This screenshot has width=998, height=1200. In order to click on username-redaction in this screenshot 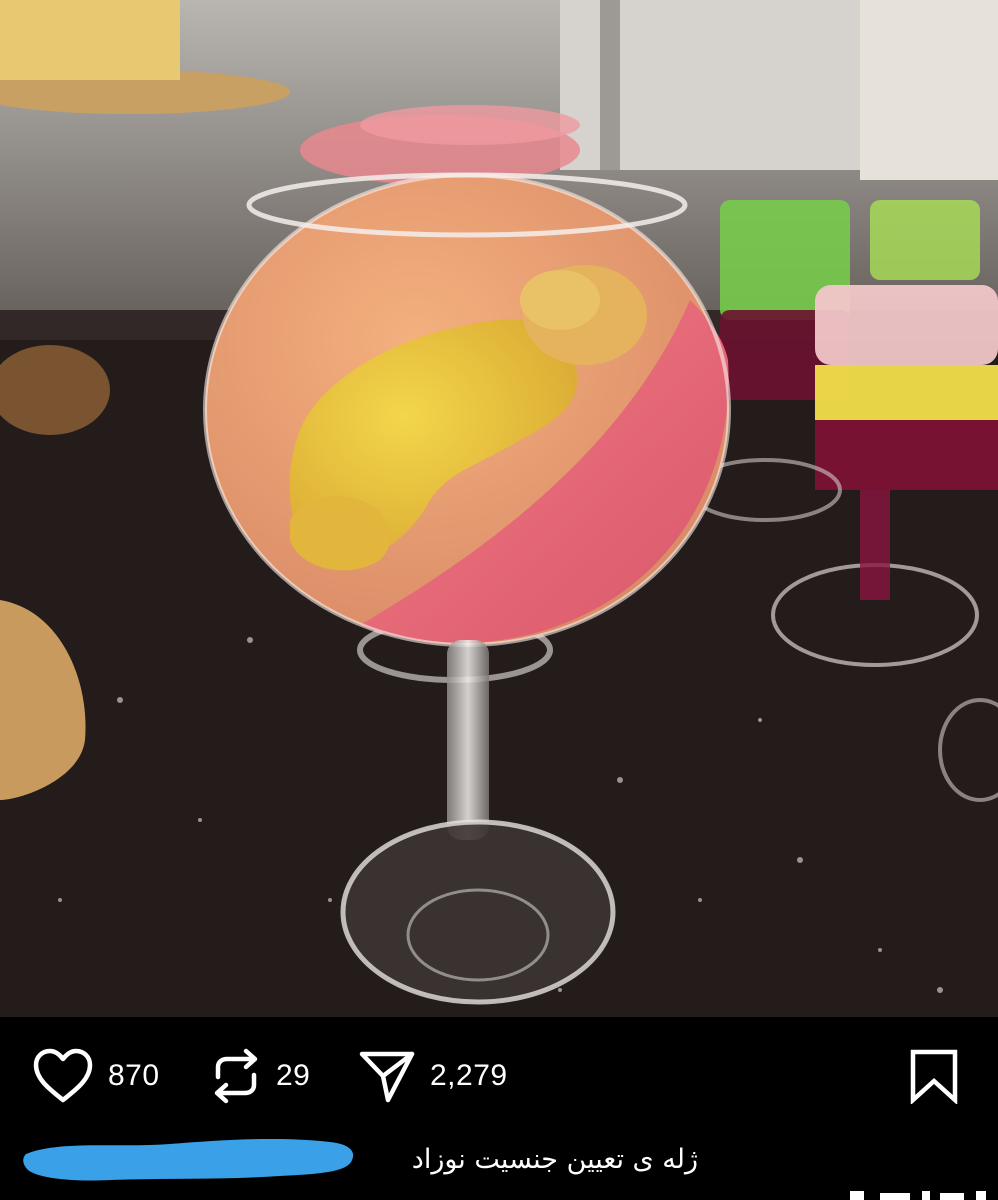, I will do `click(189, 1158)`.